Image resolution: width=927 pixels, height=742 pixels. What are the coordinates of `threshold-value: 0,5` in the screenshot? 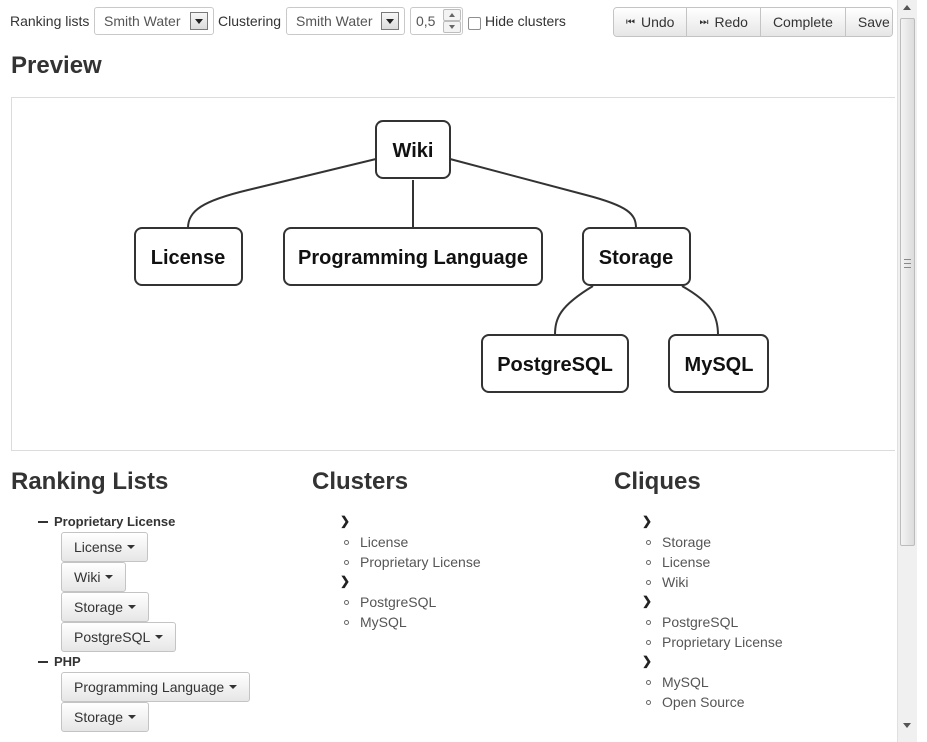 It's located at (426, 21).